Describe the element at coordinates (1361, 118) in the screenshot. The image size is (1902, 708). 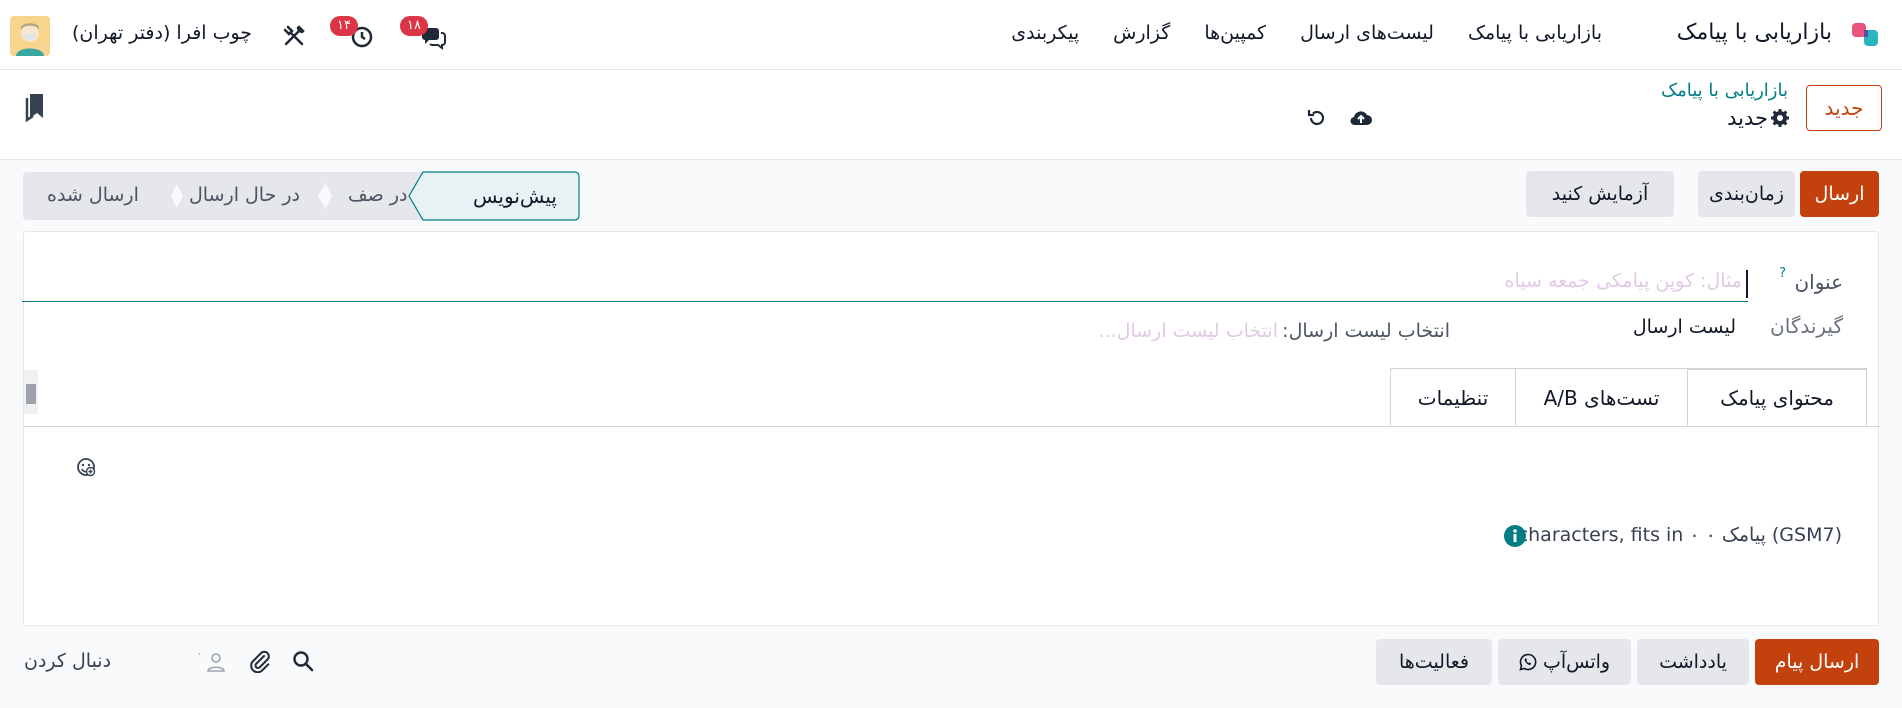
I see `save-cloud-icon` at that location.